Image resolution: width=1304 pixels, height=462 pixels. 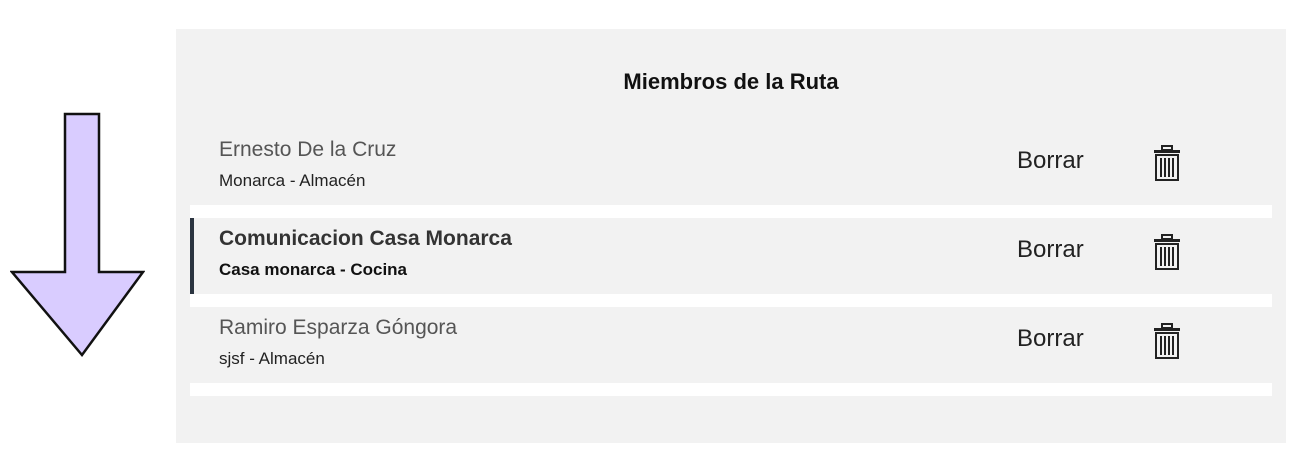 I want to click on member-detail: Monarca - Almacén, so click(x=292, y=180).